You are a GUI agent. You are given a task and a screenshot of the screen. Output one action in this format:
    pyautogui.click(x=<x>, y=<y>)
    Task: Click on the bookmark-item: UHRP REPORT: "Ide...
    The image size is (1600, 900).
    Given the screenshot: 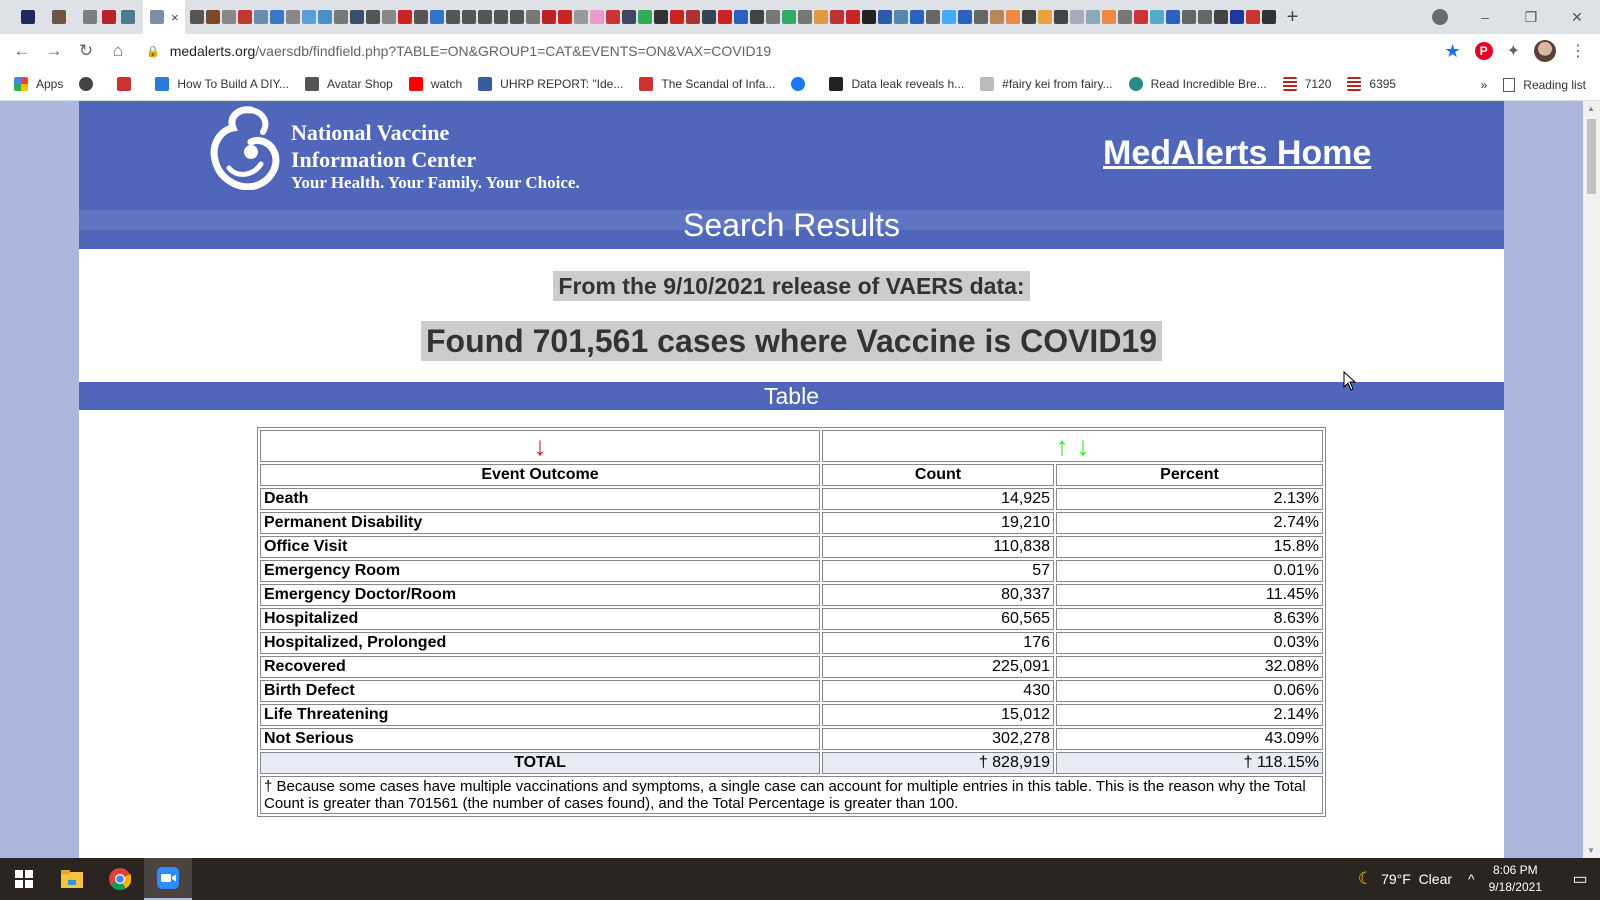 What is the action you would take?
    pyautogui.click(x=550, y=84)
    